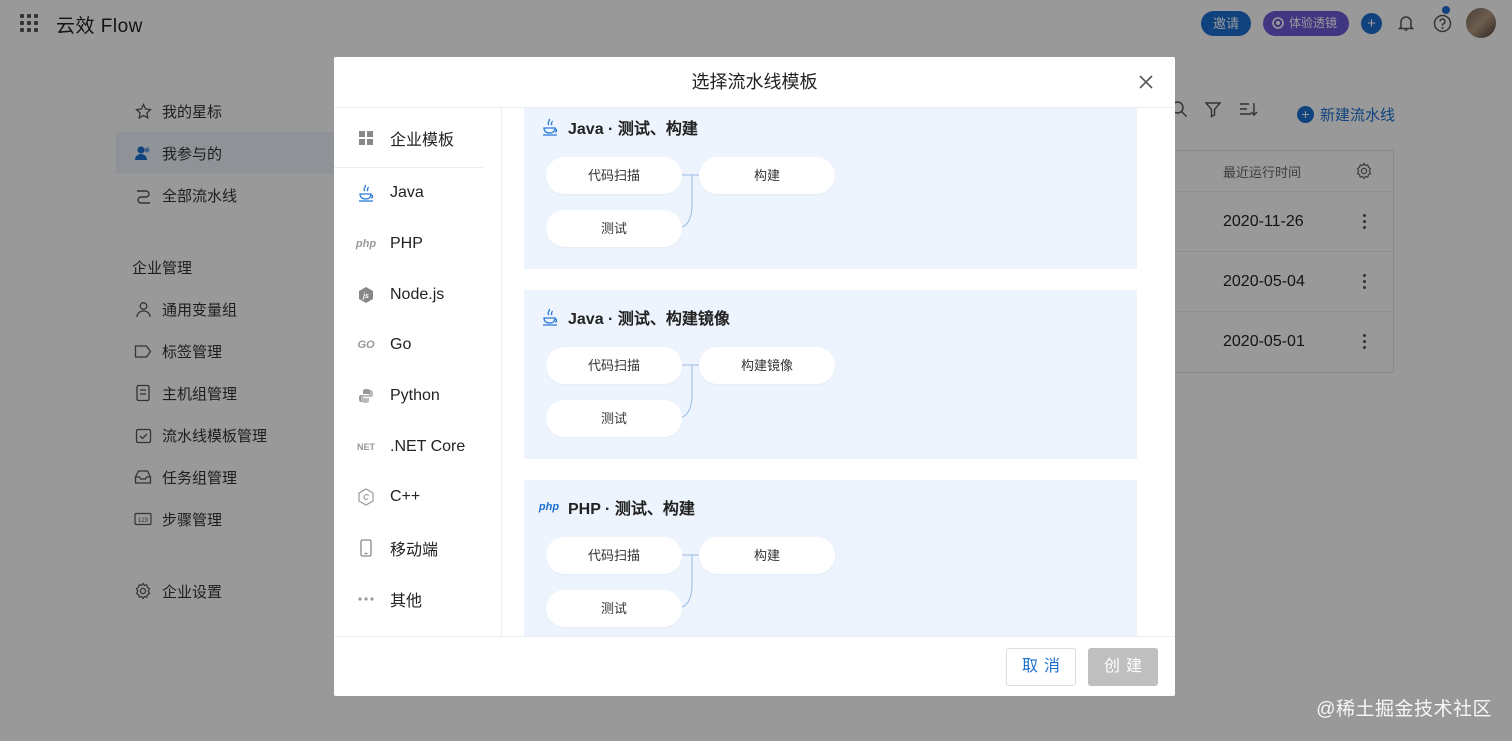 The width and height of the screenshot is (1512, 741). I want to click on category-mobile: 移动端, so click(417, 548).